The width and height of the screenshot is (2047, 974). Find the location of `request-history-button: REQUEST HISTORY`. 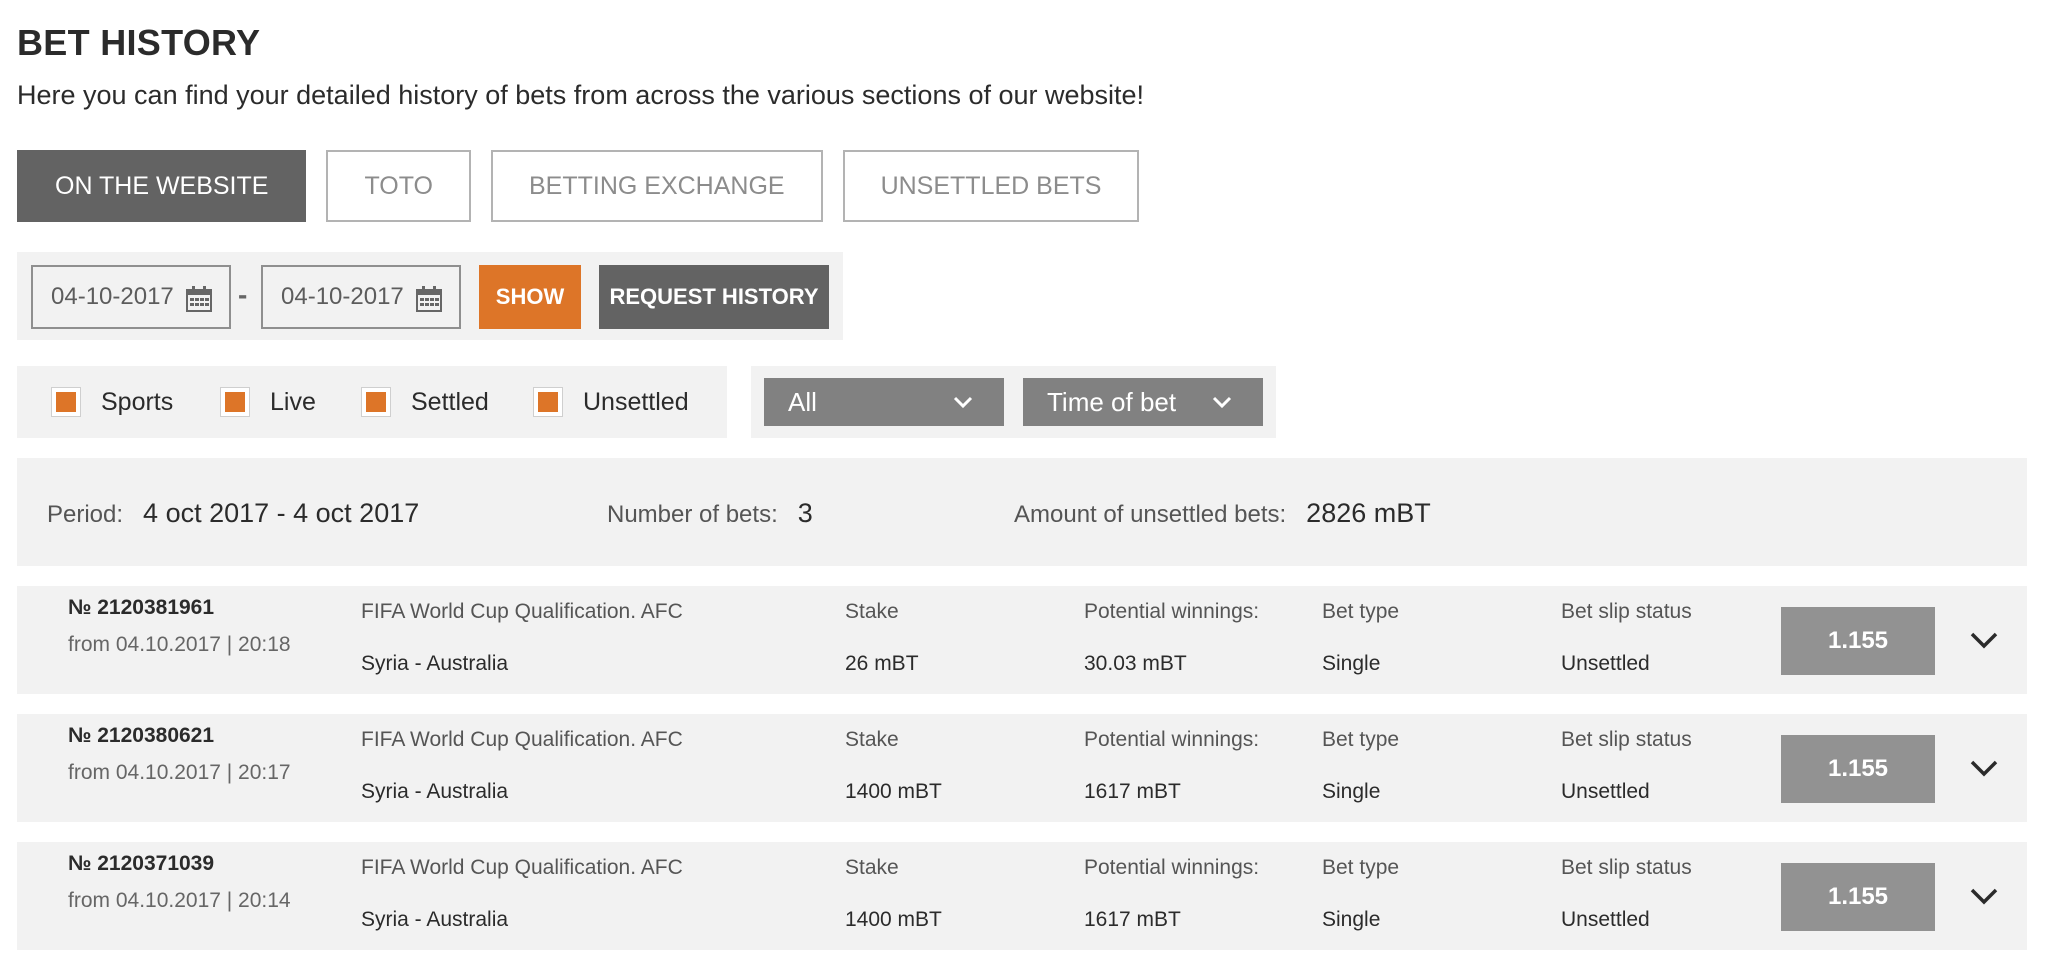

request-history-button: REQUEST HISTORY is located at coordinates (714, 297).